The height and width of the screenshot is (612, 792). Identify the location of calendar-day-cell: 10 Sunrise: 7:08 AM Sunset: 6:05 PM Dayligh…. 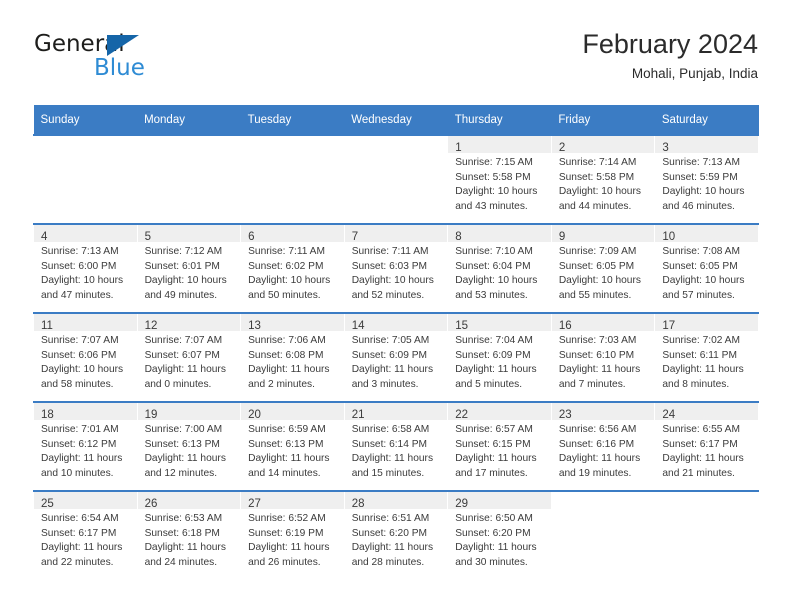
(706, 268).